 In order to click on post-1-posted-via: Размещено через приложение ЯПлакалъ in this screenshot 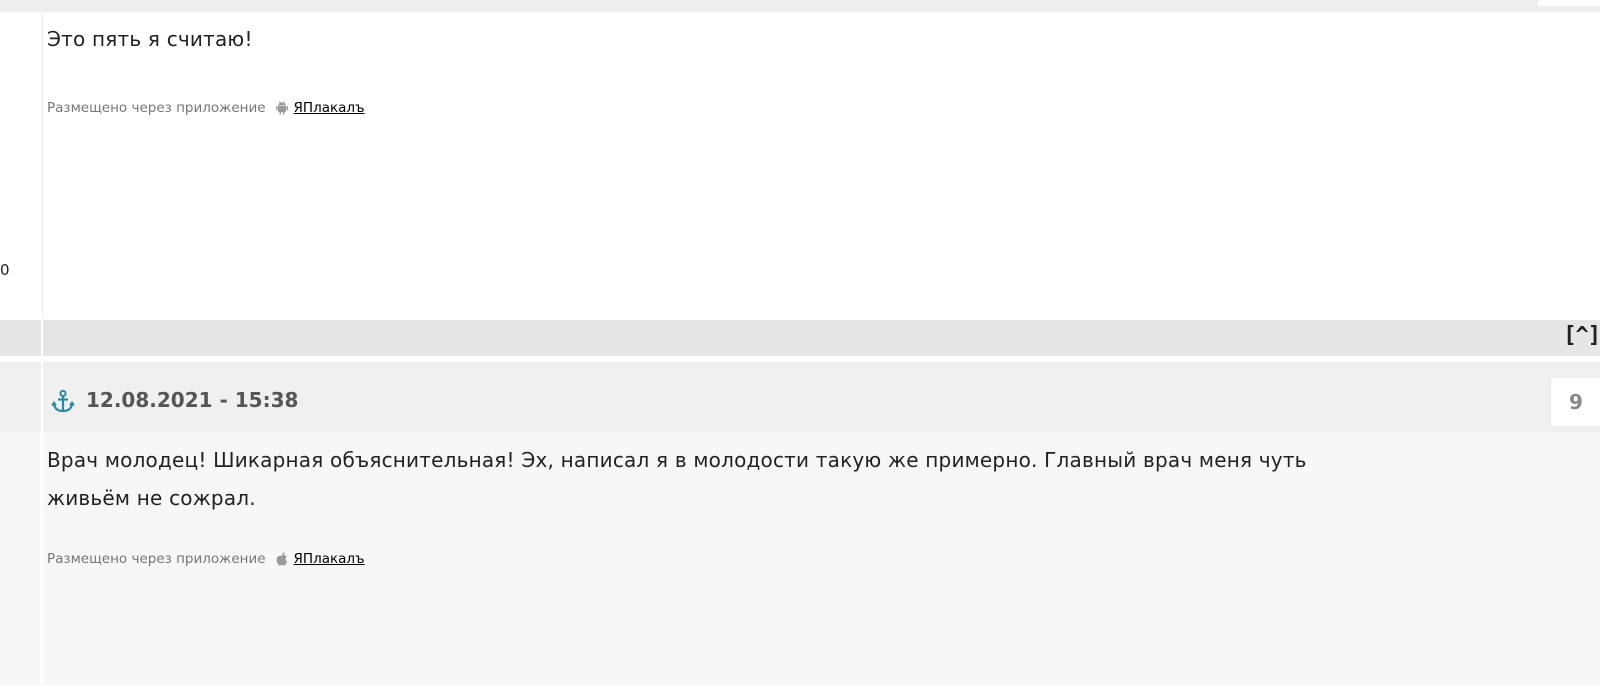, I will do `click(206, 108)`.